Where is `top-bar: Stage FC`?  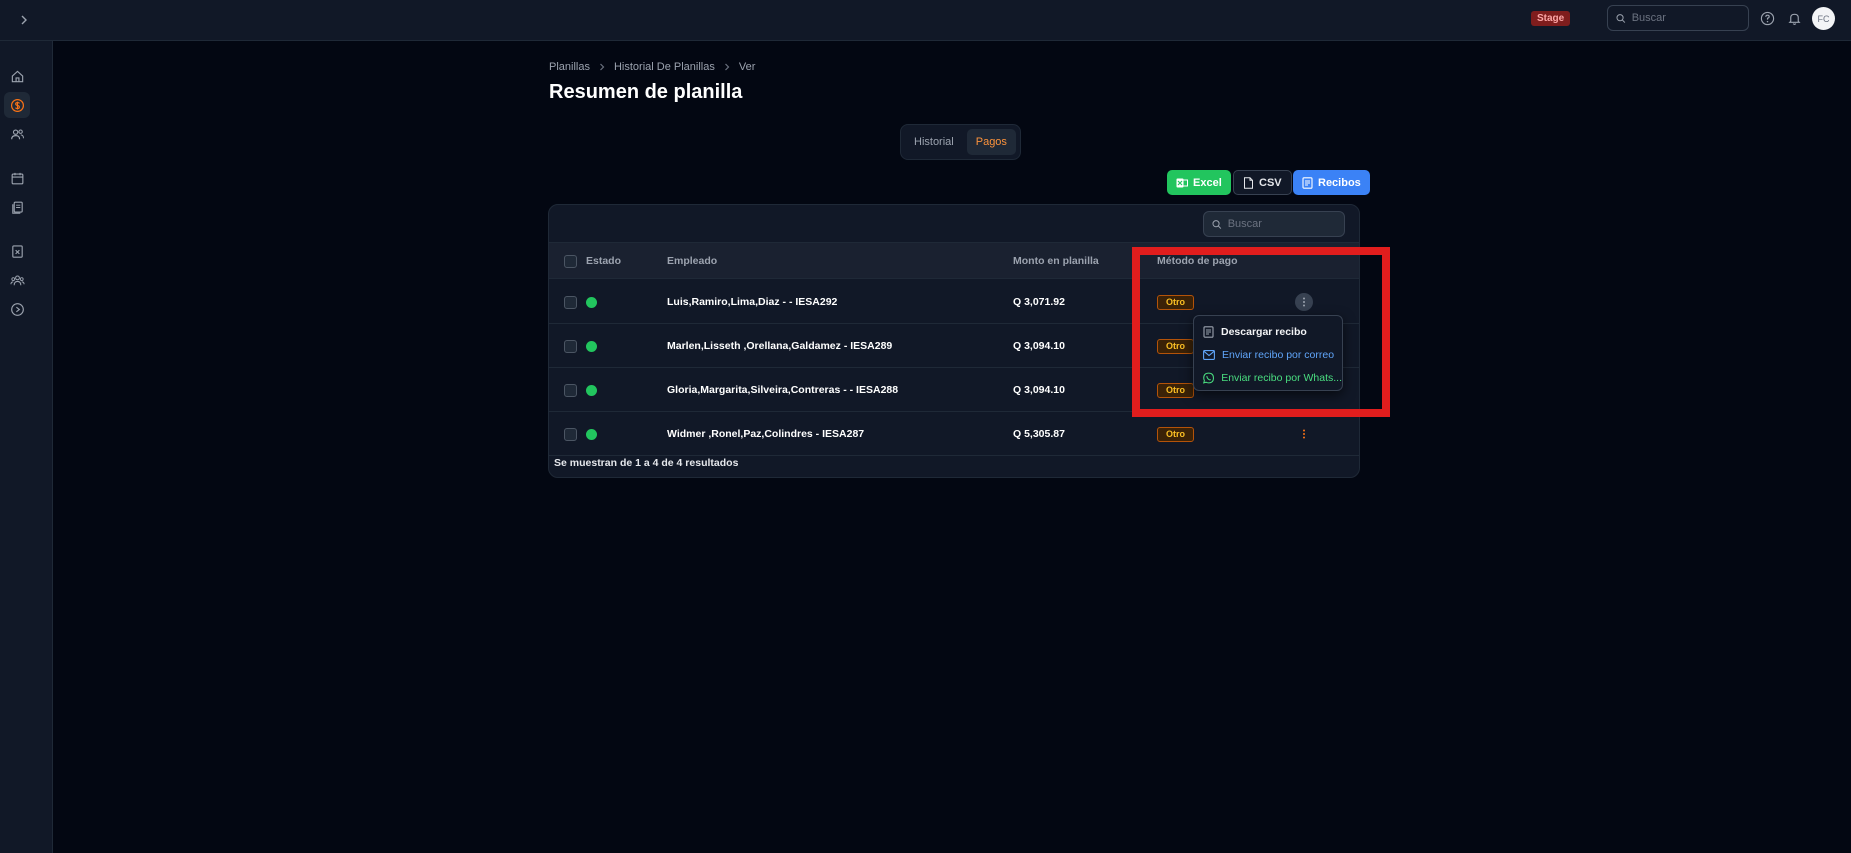
top-bar: Stage FC is located at coordinates (925, 20).